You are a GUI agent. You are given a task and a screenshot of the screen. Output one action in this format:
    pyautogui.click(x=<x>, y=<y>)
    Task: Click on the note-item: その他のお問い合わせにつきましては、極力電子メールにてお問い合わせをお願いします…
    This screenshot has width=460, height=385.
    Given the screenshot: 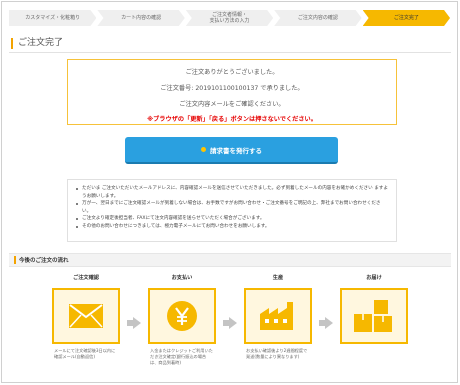 What is the action you would take?
    pyautogui.click(x=232, y=227)
    